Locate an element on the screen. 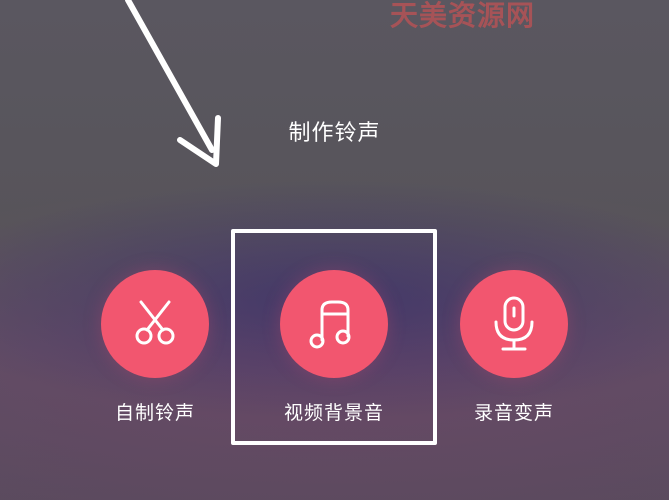 The width and height of the screenshot is (669, 500). option-voice-changer: 录音变声 is located at coordinates (514, 347).